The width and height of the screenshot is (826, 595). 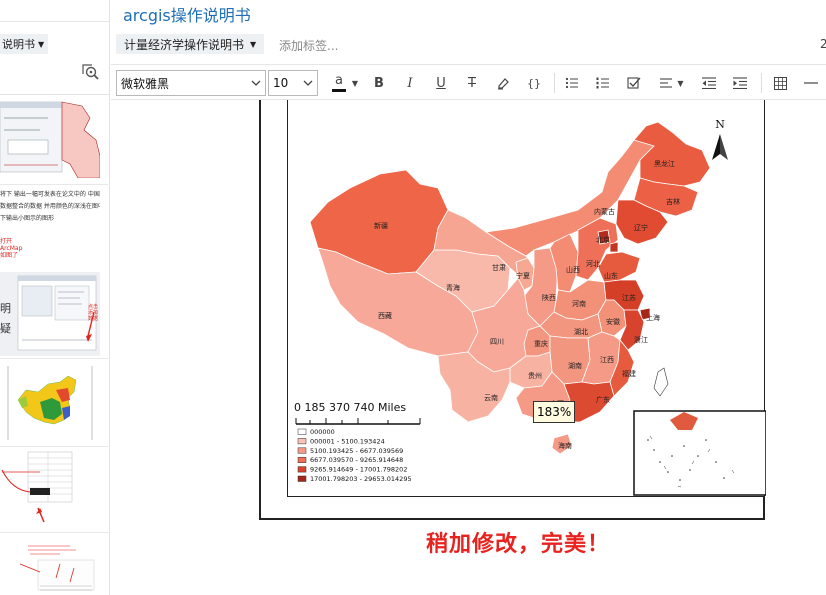 I want to click on note-thumbnail: 明 疑 点击添加数据, so click(x=50, y=314).